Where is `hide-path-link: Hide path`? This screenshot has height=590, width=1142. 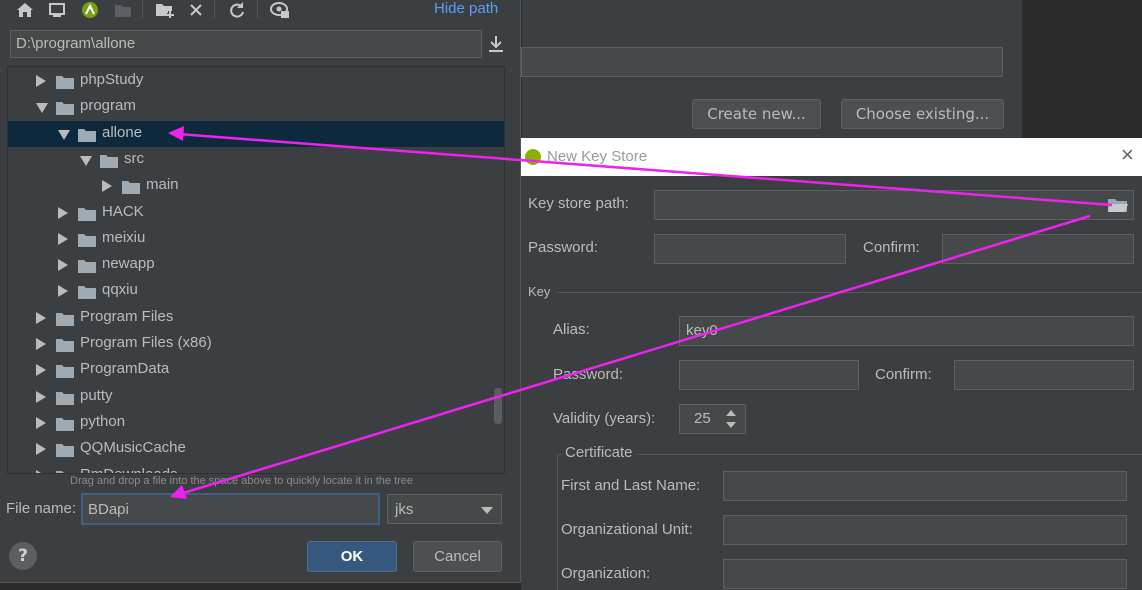 hide-path-link: Hide path is located at coordinates (466, 8).